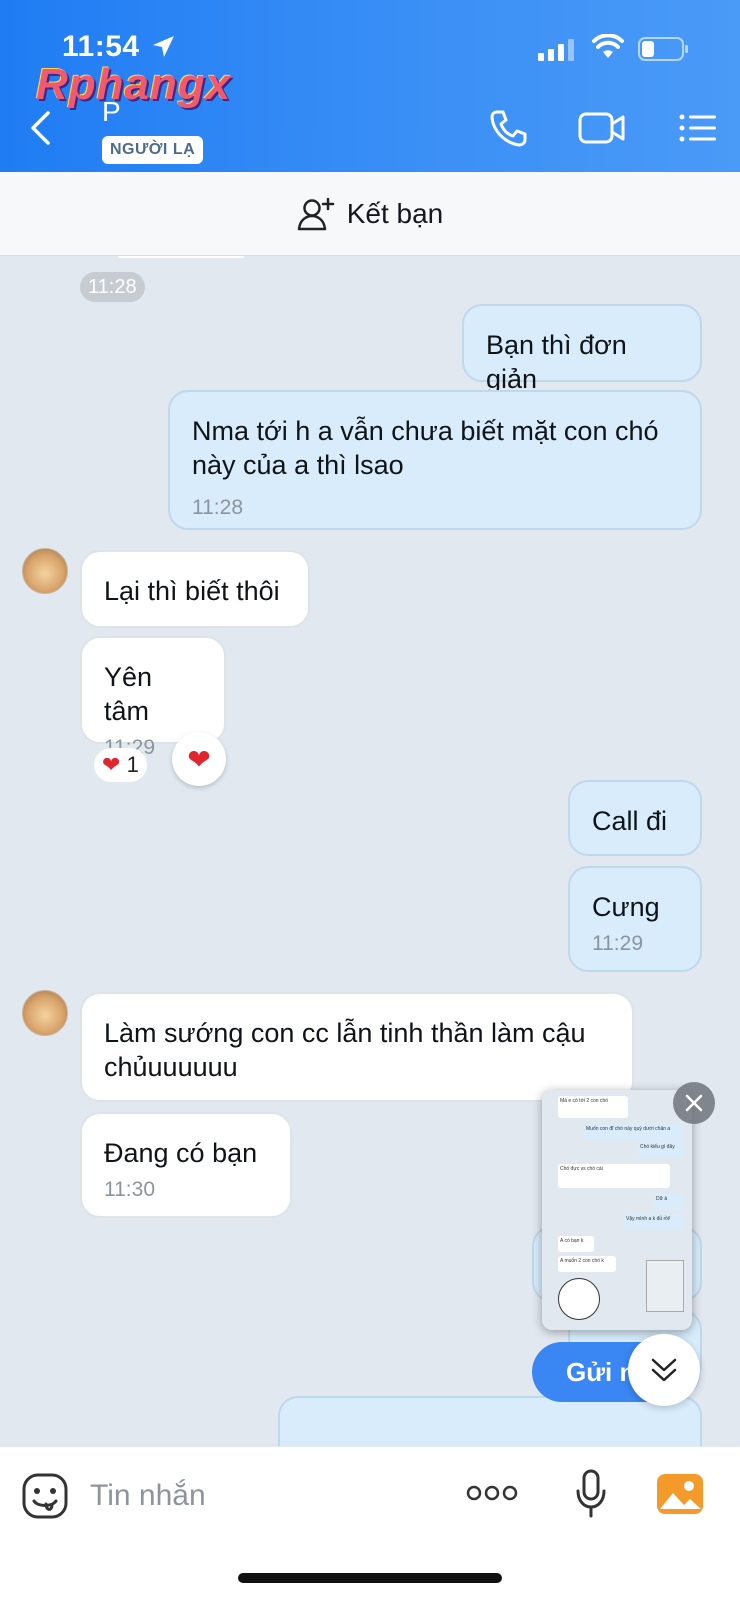  I want to click on menu-list-icon, so click(698, 128).